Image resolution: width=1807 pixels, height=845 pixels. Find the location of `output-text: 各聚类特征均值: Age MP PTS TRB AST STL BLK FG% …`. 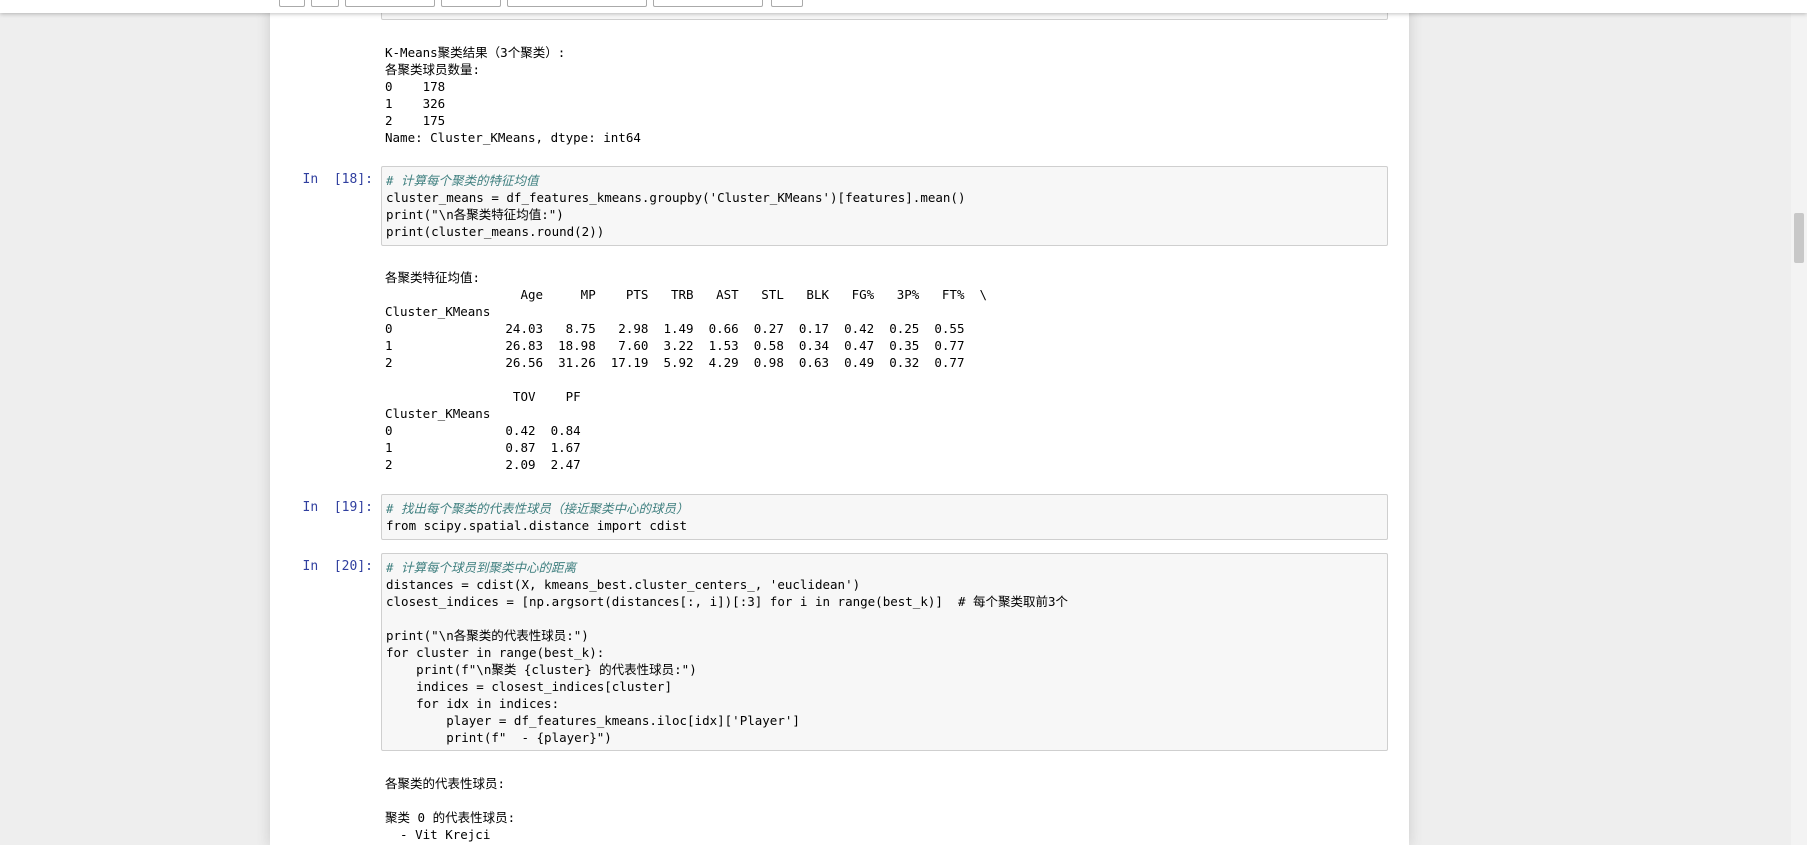

output-text: 各聚类特征均值: Age MP PTS TRB AST STL BLK FG% … is located at coordinates (686, 371).